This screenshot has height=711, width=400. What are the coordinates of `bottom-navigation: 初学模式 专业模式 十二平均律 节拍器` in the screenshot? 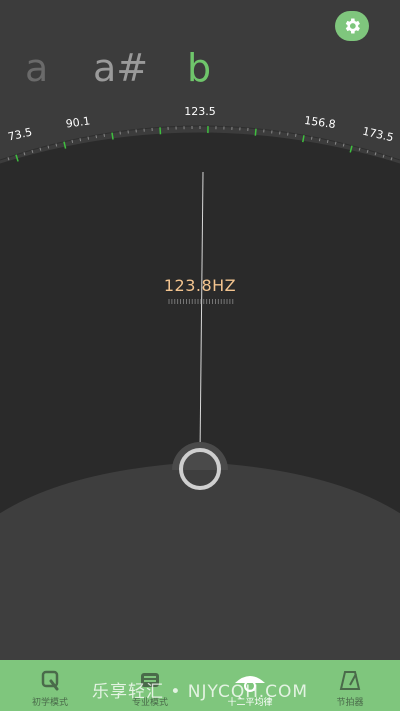 It's located at (200, 685).